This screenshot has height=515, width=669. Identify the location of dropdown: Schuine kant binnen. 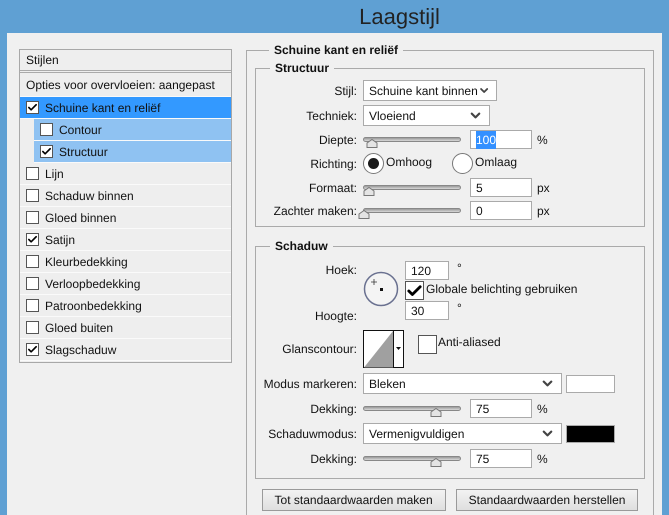
(430, 90).